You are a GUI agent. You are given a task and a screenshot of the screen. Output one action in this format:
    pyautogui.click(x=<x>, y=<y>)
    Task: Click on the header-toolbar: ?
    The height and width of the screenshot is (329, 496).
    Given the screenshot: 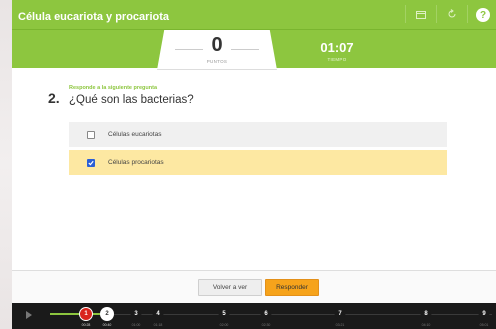 What is the action you would take?
    pyautogui.click(x=449, y=14)
    